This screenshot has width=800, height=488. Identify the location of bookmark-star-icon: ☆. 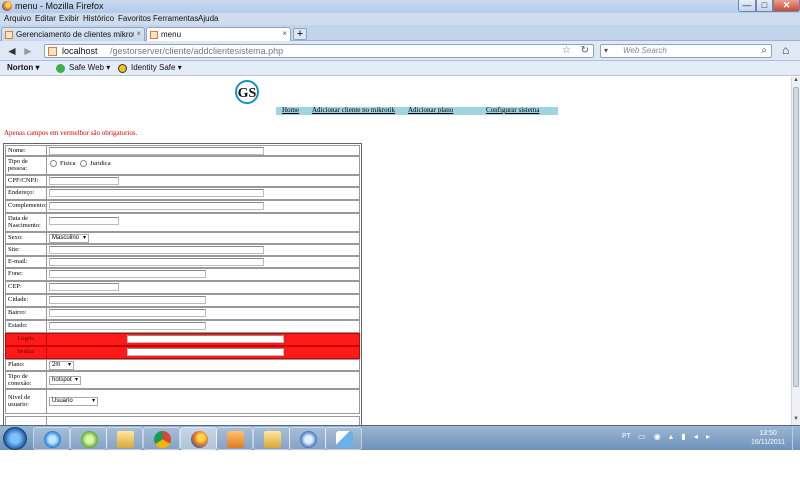
(566, 50).